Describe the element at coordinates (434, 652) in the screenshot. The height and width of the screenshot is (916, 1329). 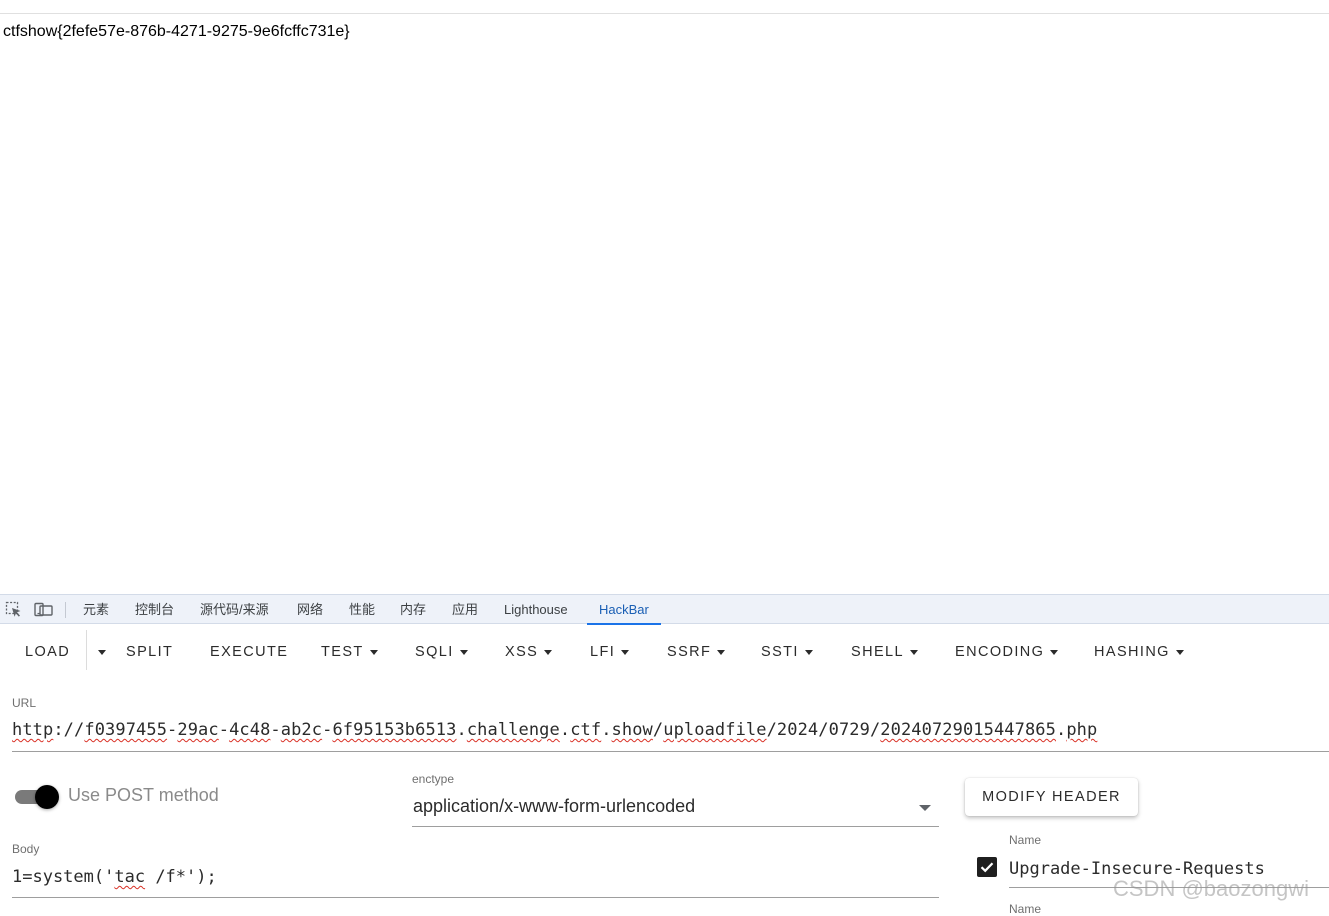
I see `sqli-label: SQLI` at that location.